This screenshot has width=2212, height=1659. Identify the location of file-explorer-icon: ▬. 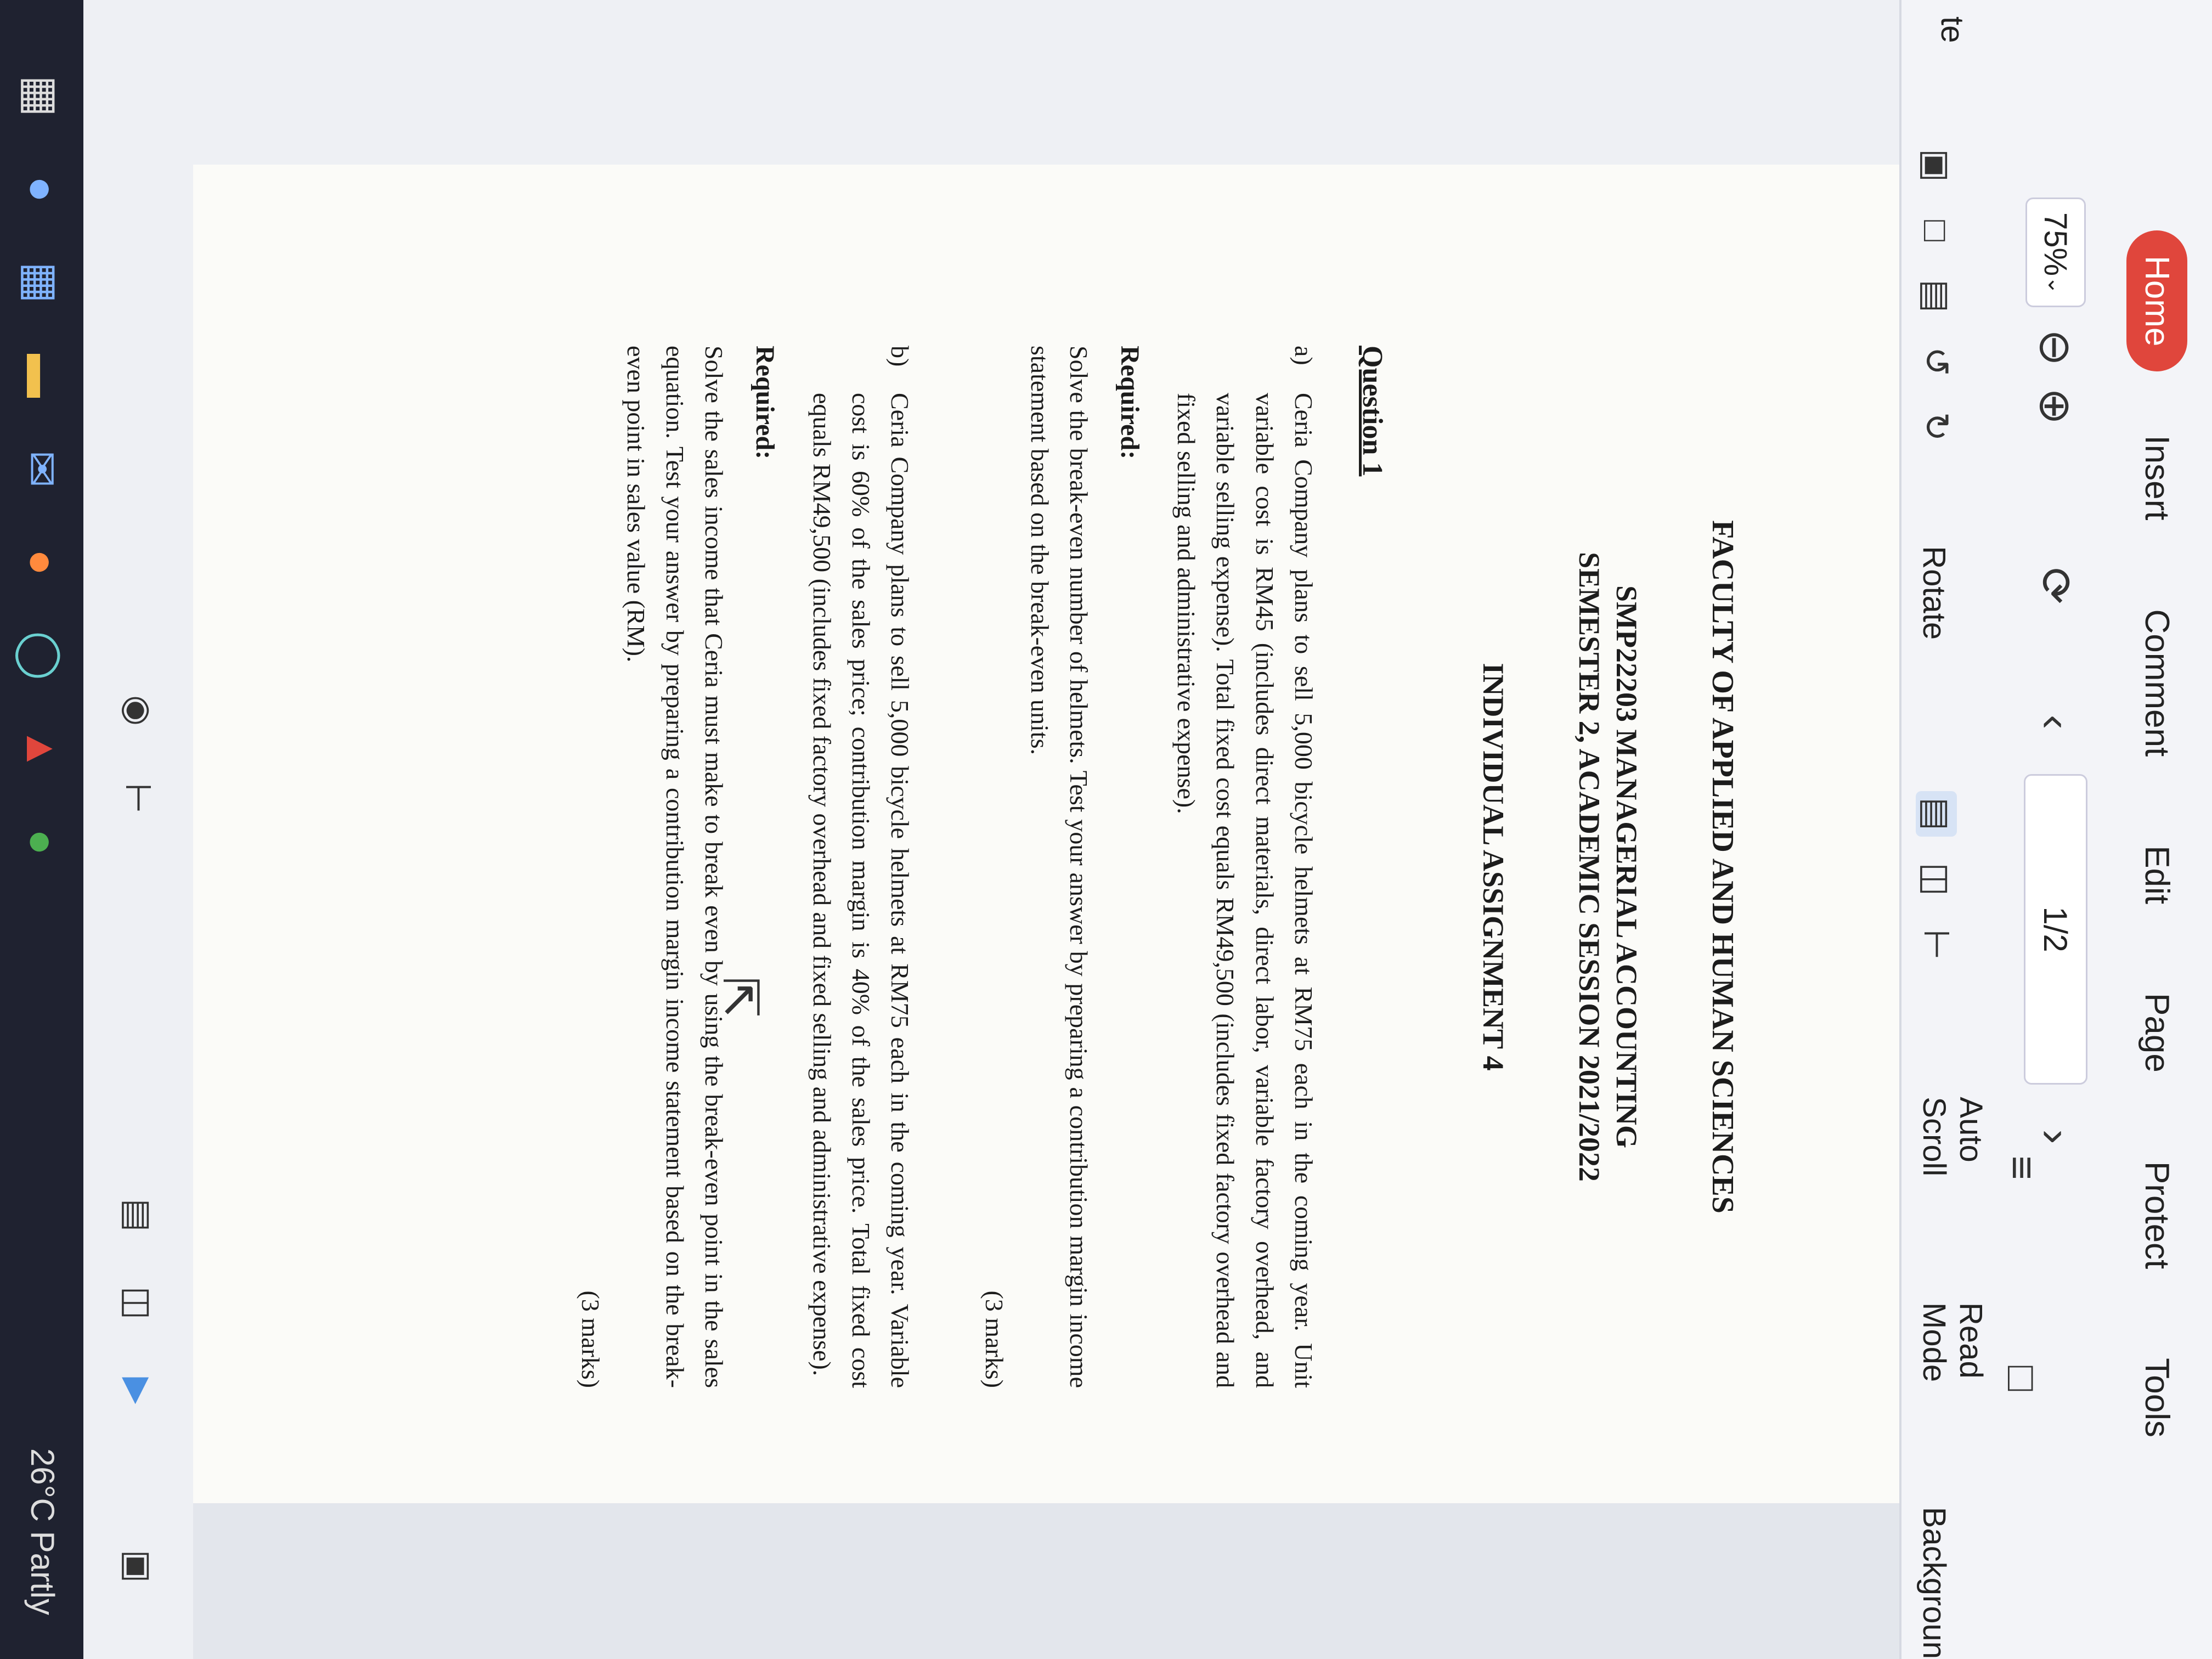
(41, 376).